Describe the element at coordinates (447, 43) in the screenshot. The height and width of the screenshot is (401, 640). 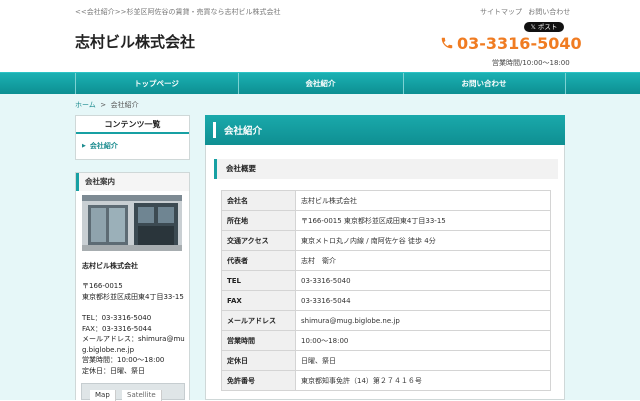
I see `phone-icon` at that location.